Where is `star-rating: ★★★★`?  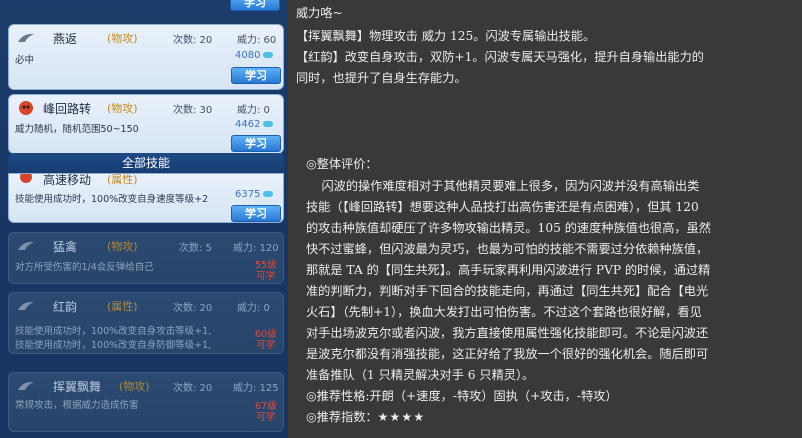 star-rating: ★★★★ is located at coordinates (401, 417).